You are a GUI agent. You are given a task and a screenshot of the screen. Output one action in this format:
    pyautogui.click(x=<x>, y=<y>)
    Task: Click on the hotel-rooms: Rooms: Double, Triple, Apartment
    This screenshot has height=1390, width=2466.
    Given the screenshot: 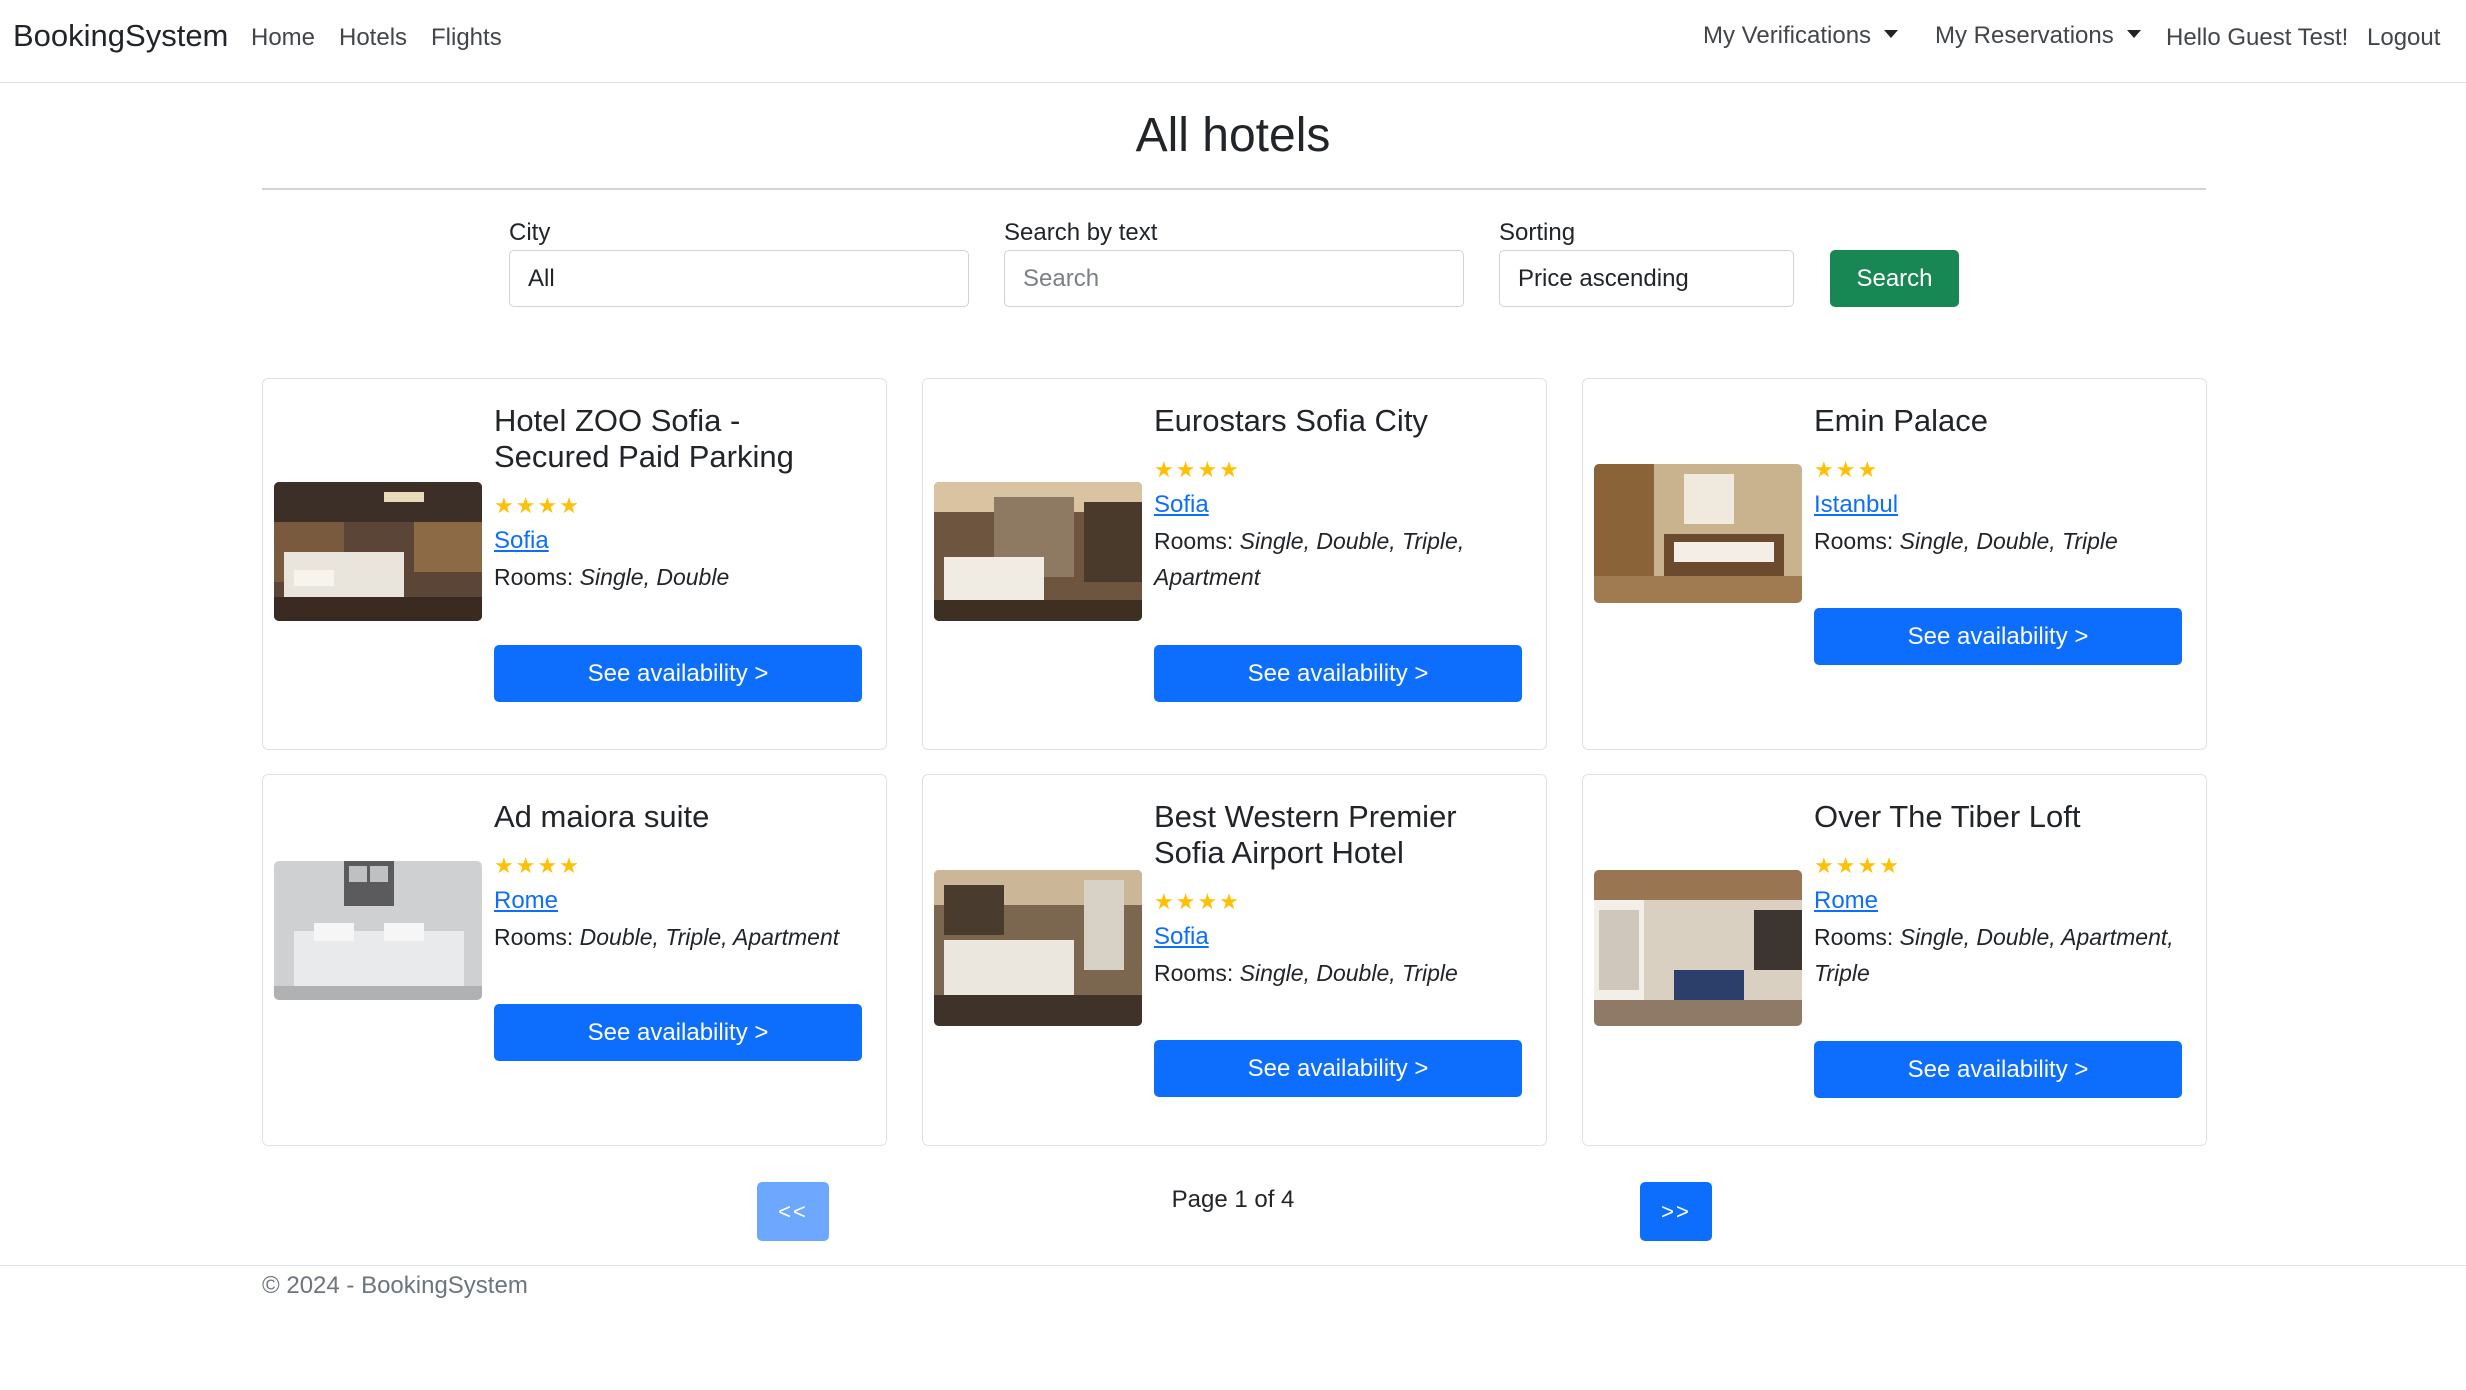 What is the action you would take?
    pyautogui.click(x=686, y=937)
    